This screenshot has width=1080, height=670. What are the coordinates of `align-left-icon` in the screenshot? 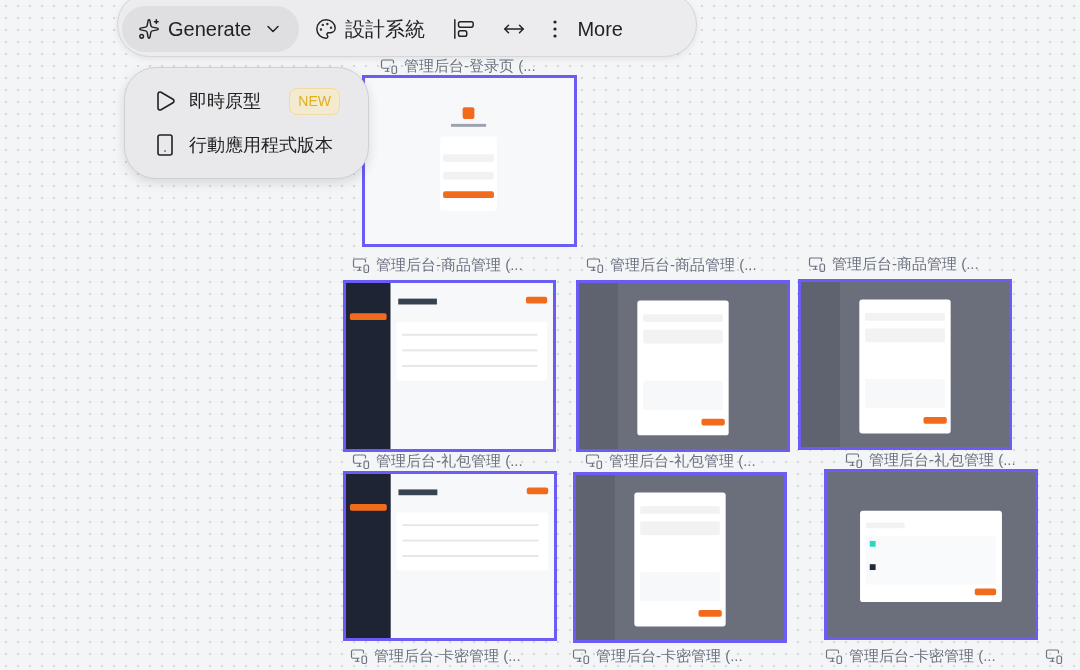 It's located at (464, 28).